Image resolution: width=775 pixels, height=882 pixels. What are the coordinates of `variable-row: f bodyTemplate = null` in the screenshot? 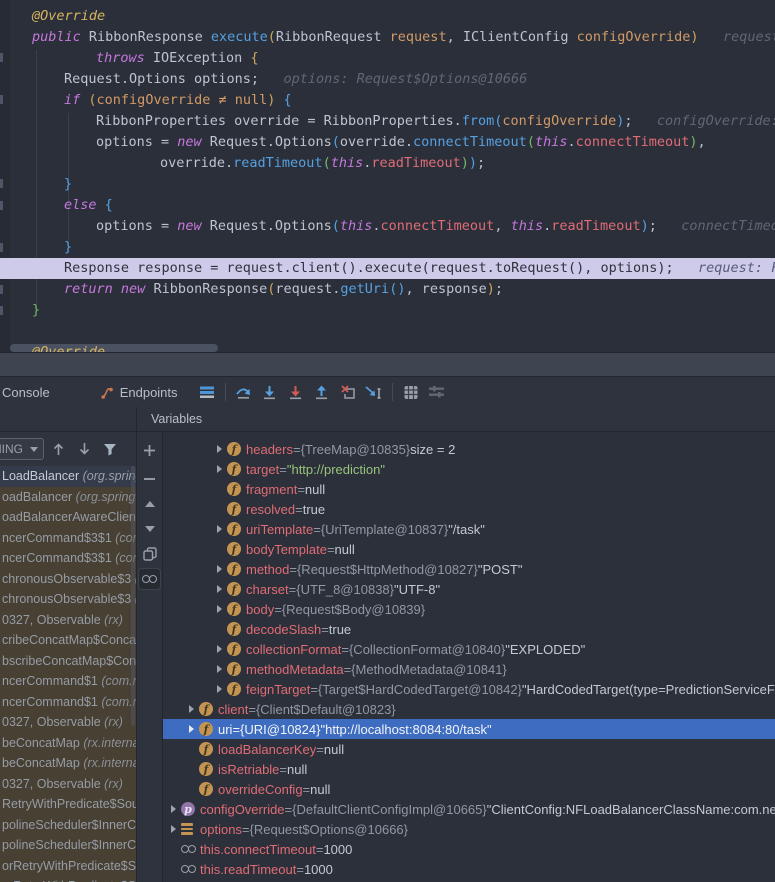 It's located at (469, 549).